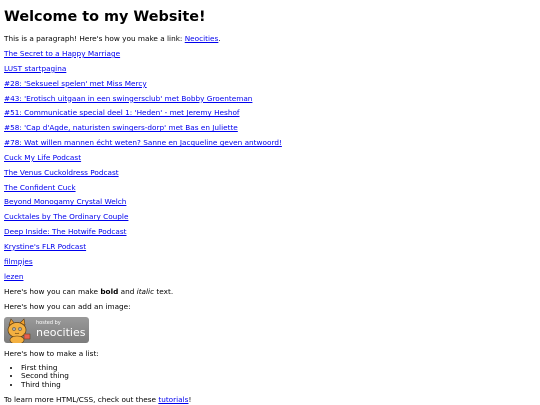 This screenshot has width=540, height=405. What do you see at coordinates (269, 201) in the screenshot?
I see `link-item: Beyond Monogamy Crystal Welch` at bounding box center [269, 201].